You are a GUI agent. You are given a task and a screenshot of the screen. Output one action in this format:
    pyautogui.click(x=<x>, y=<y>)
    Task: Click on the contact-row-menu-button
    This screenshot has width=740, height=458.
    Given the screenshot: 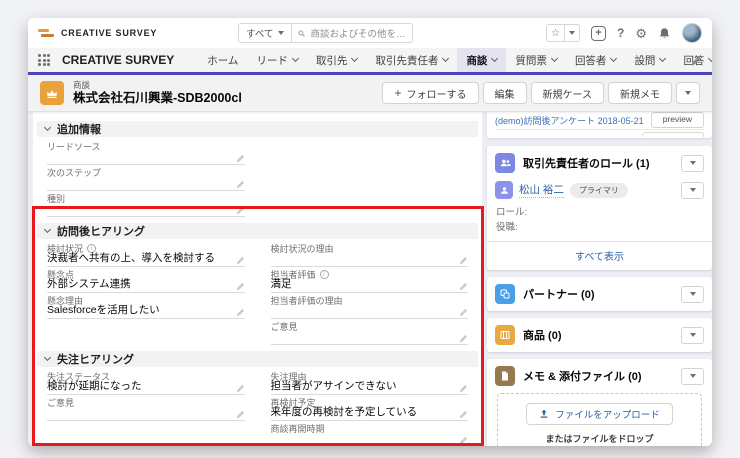 What is the action you would take?
    pyautogui.click(x=692, y=190)
    